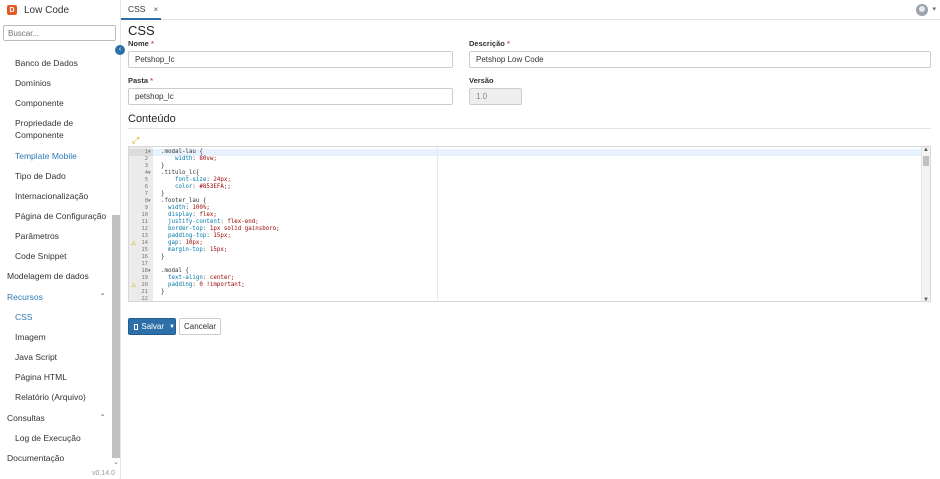  Describe the element at coordinates (146, 194) in the screenshot. I see `line-number: 7` at that location.